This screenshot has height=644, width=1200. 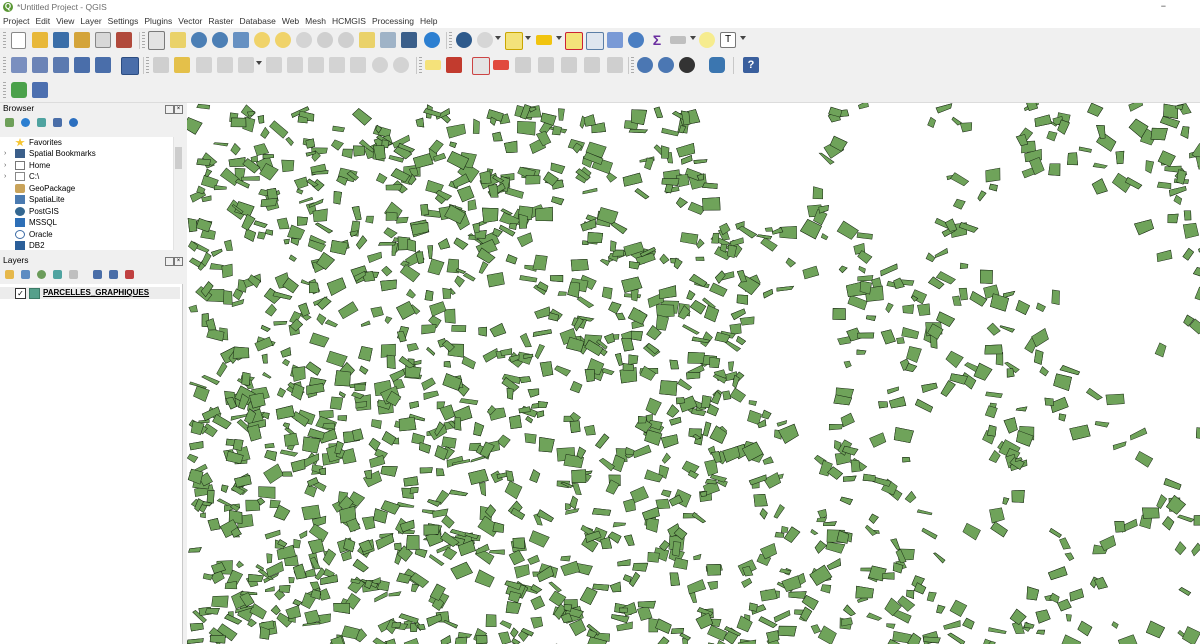 I want to click on data-source-manager-icon, so click(x=19, y=65).